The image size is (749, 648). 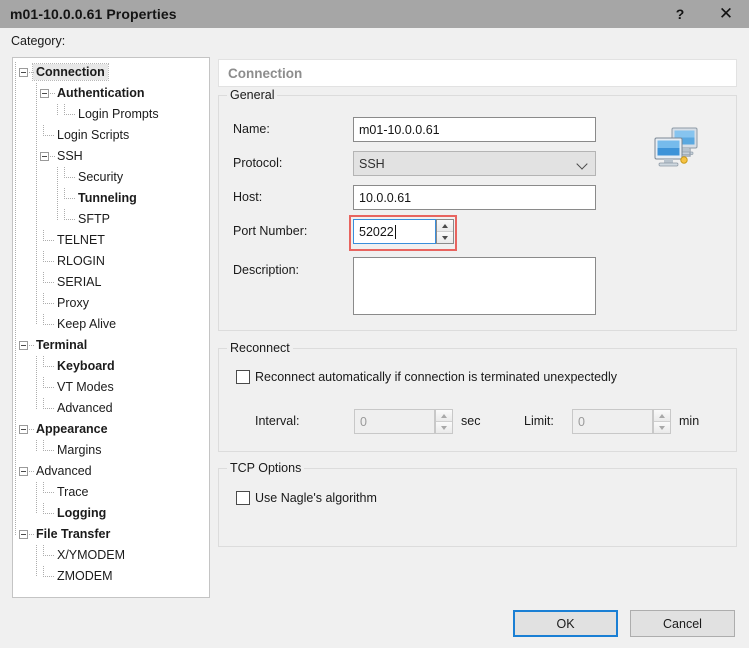 What do you see at coordinates (111, 303) in the screenshot?
I see `tree-item-proxy: Proxy` at bounding box center [111, 303].